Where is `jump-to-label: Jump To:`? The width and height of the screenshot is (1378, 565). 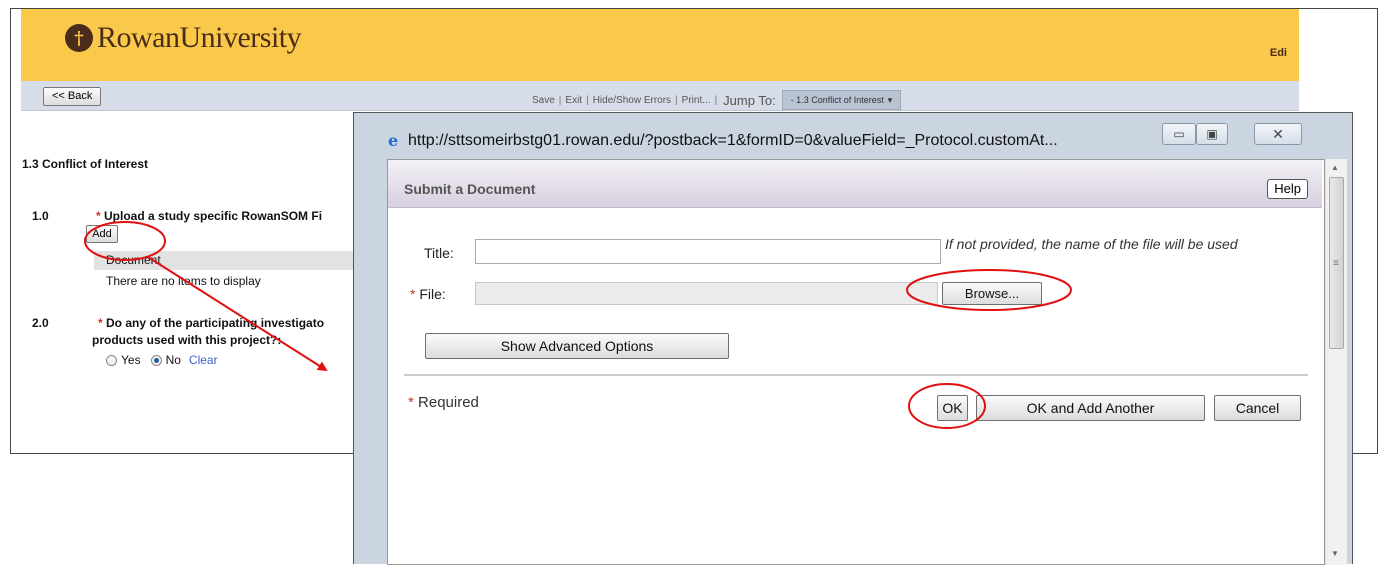
jump-to-label: Jump To: is located at coordinates (749, 100).